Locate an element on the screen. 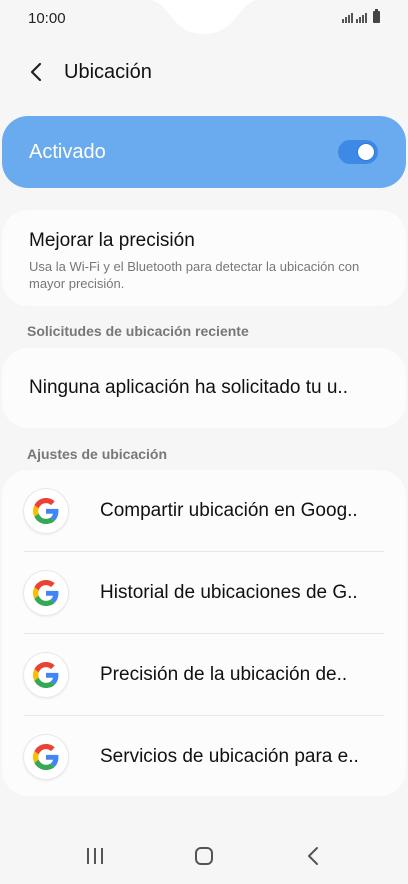 The image size is (408, 884). status-bar: 10:00 is located at coordinates (204, 19).